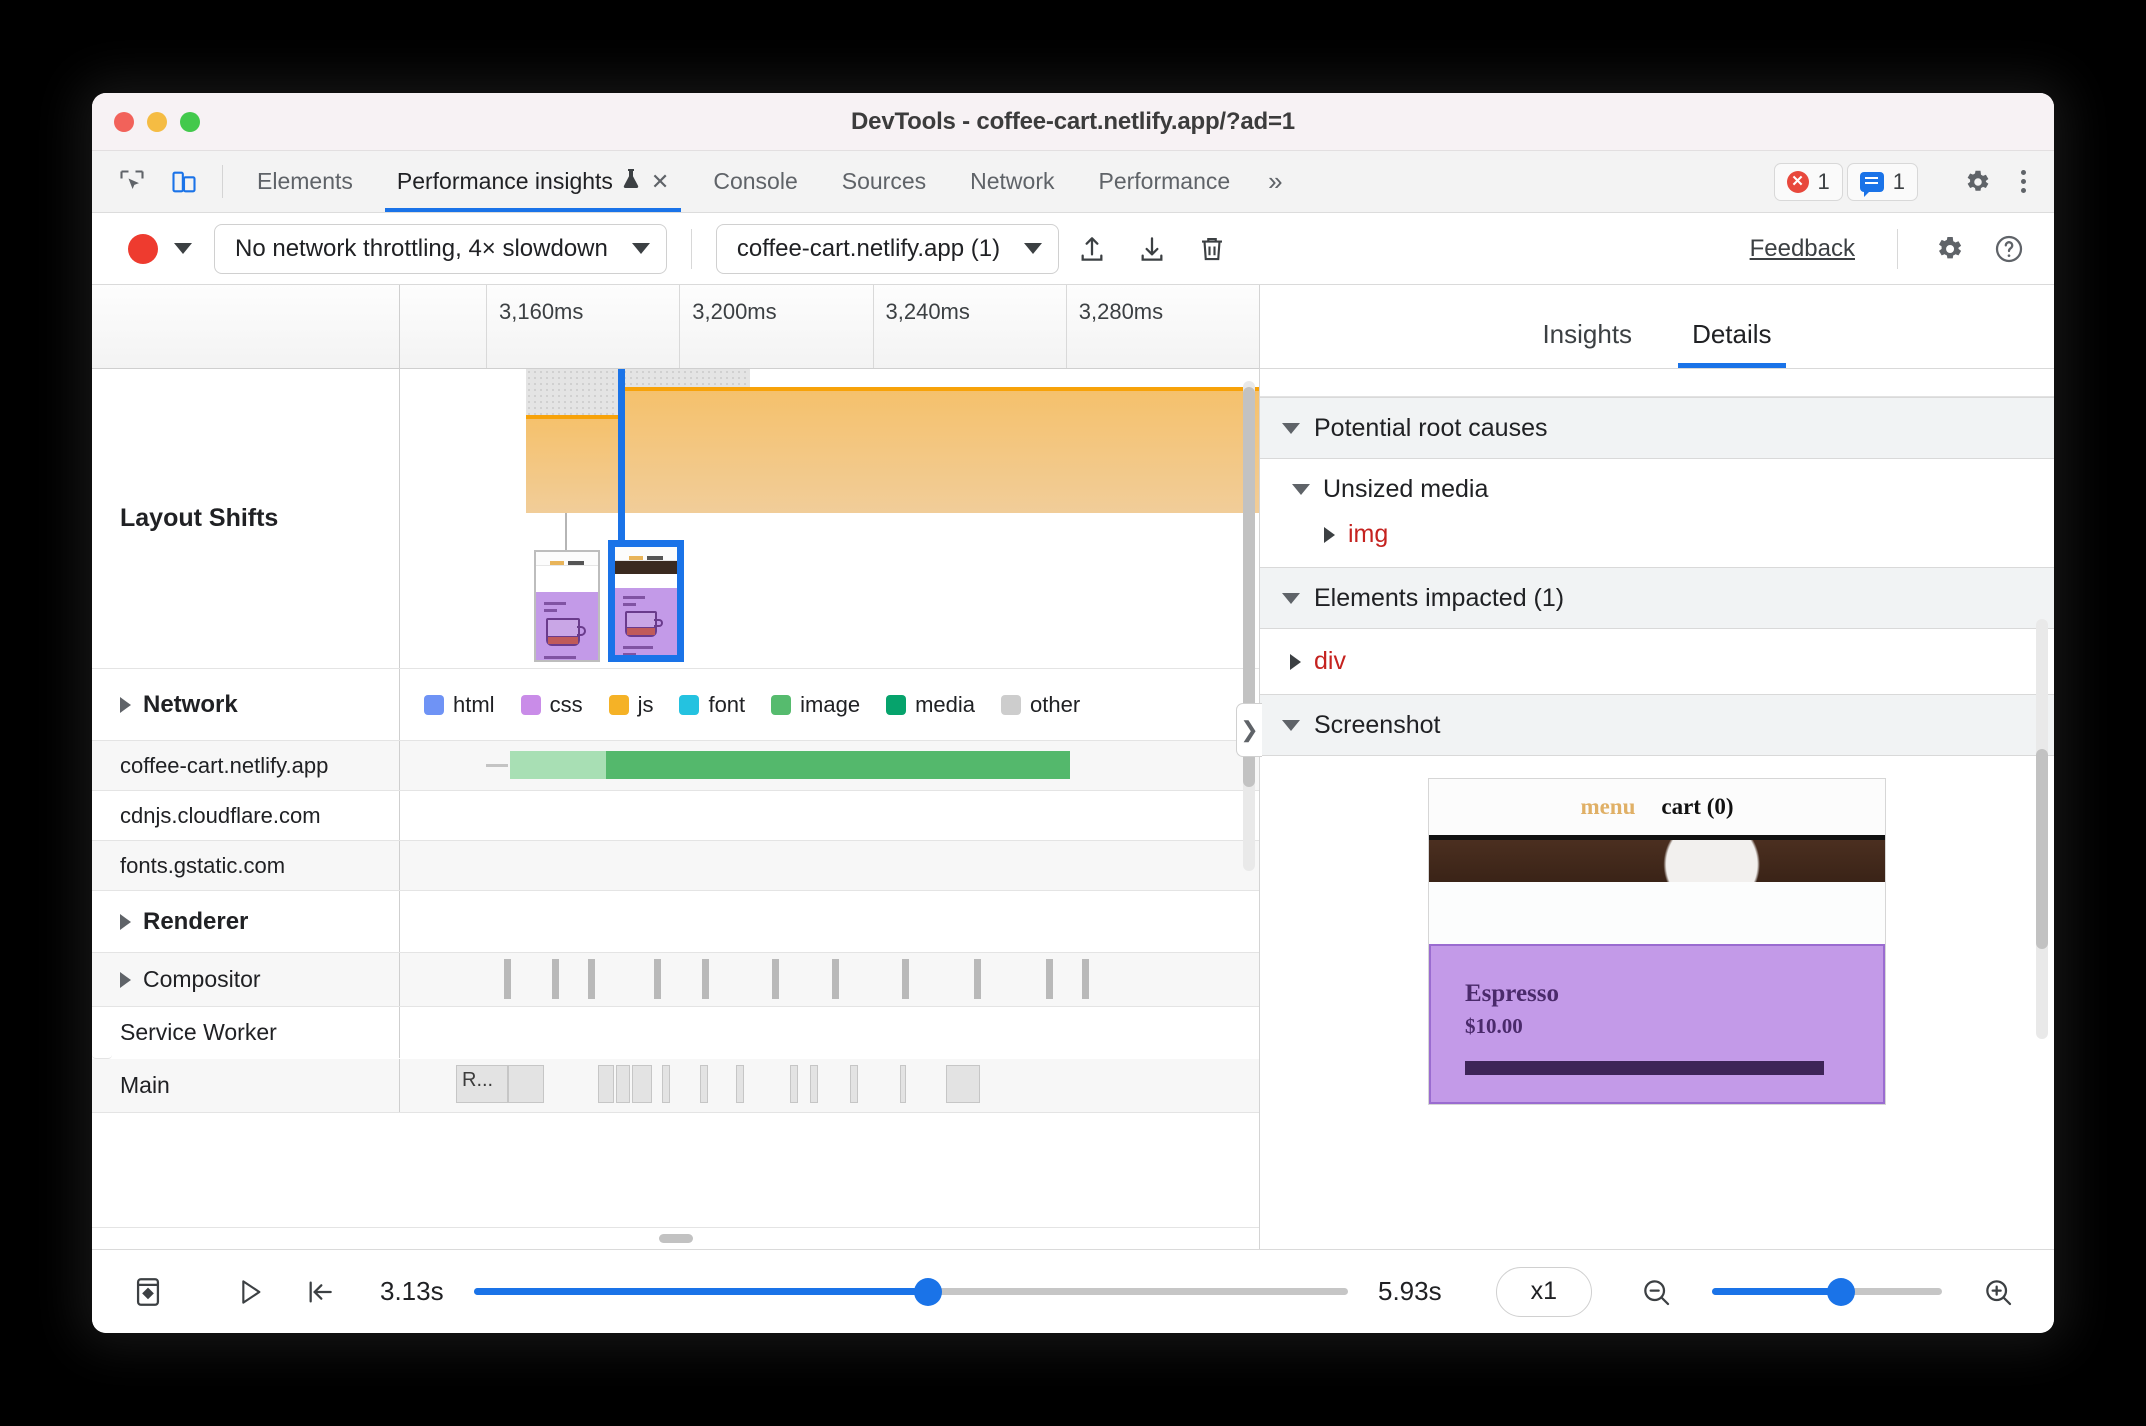  I want to click on details-vscroll-thumb, so click(2042, 849).